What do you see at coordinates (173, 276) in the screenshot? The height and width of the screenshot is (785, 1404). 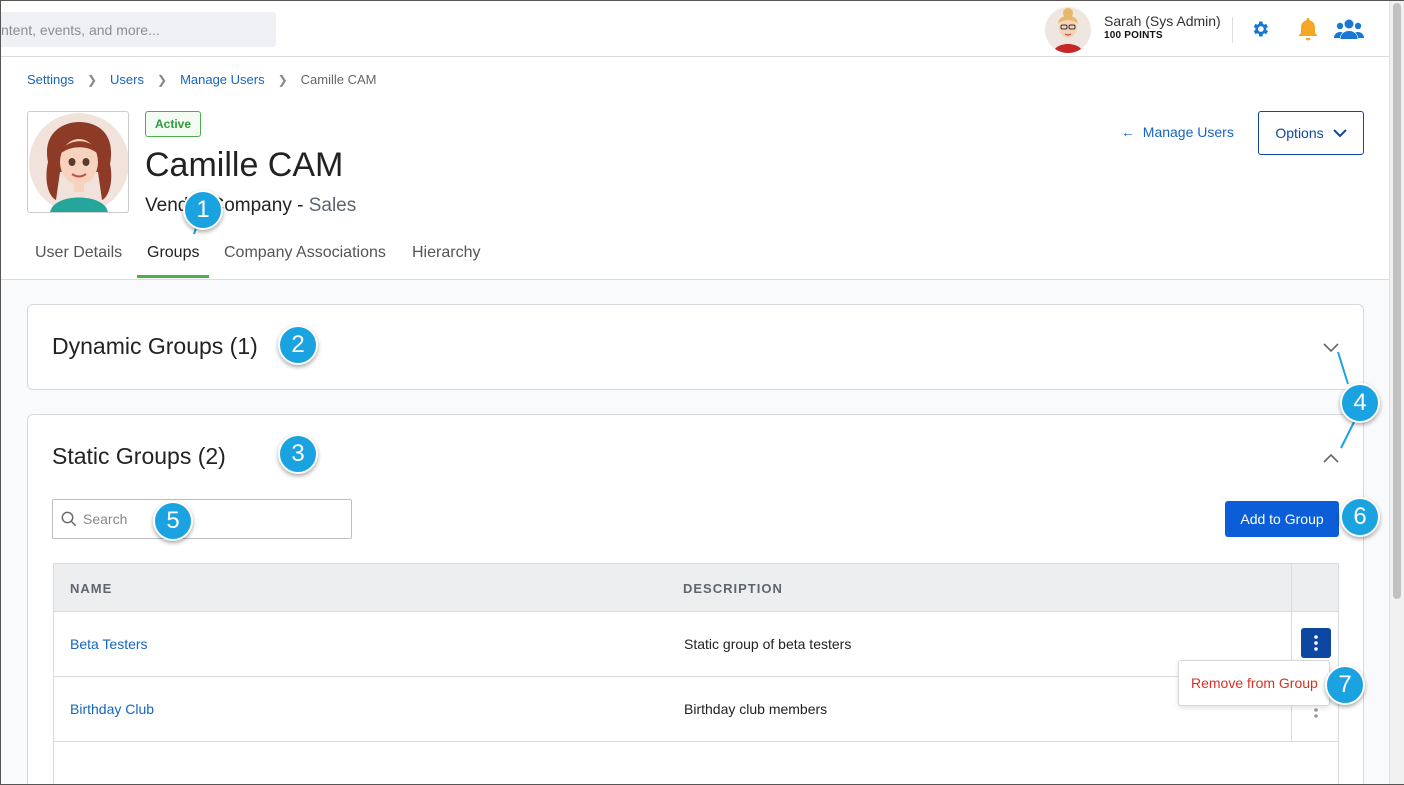 I see `active-tab-indicator` at bounding box center [173, 276].